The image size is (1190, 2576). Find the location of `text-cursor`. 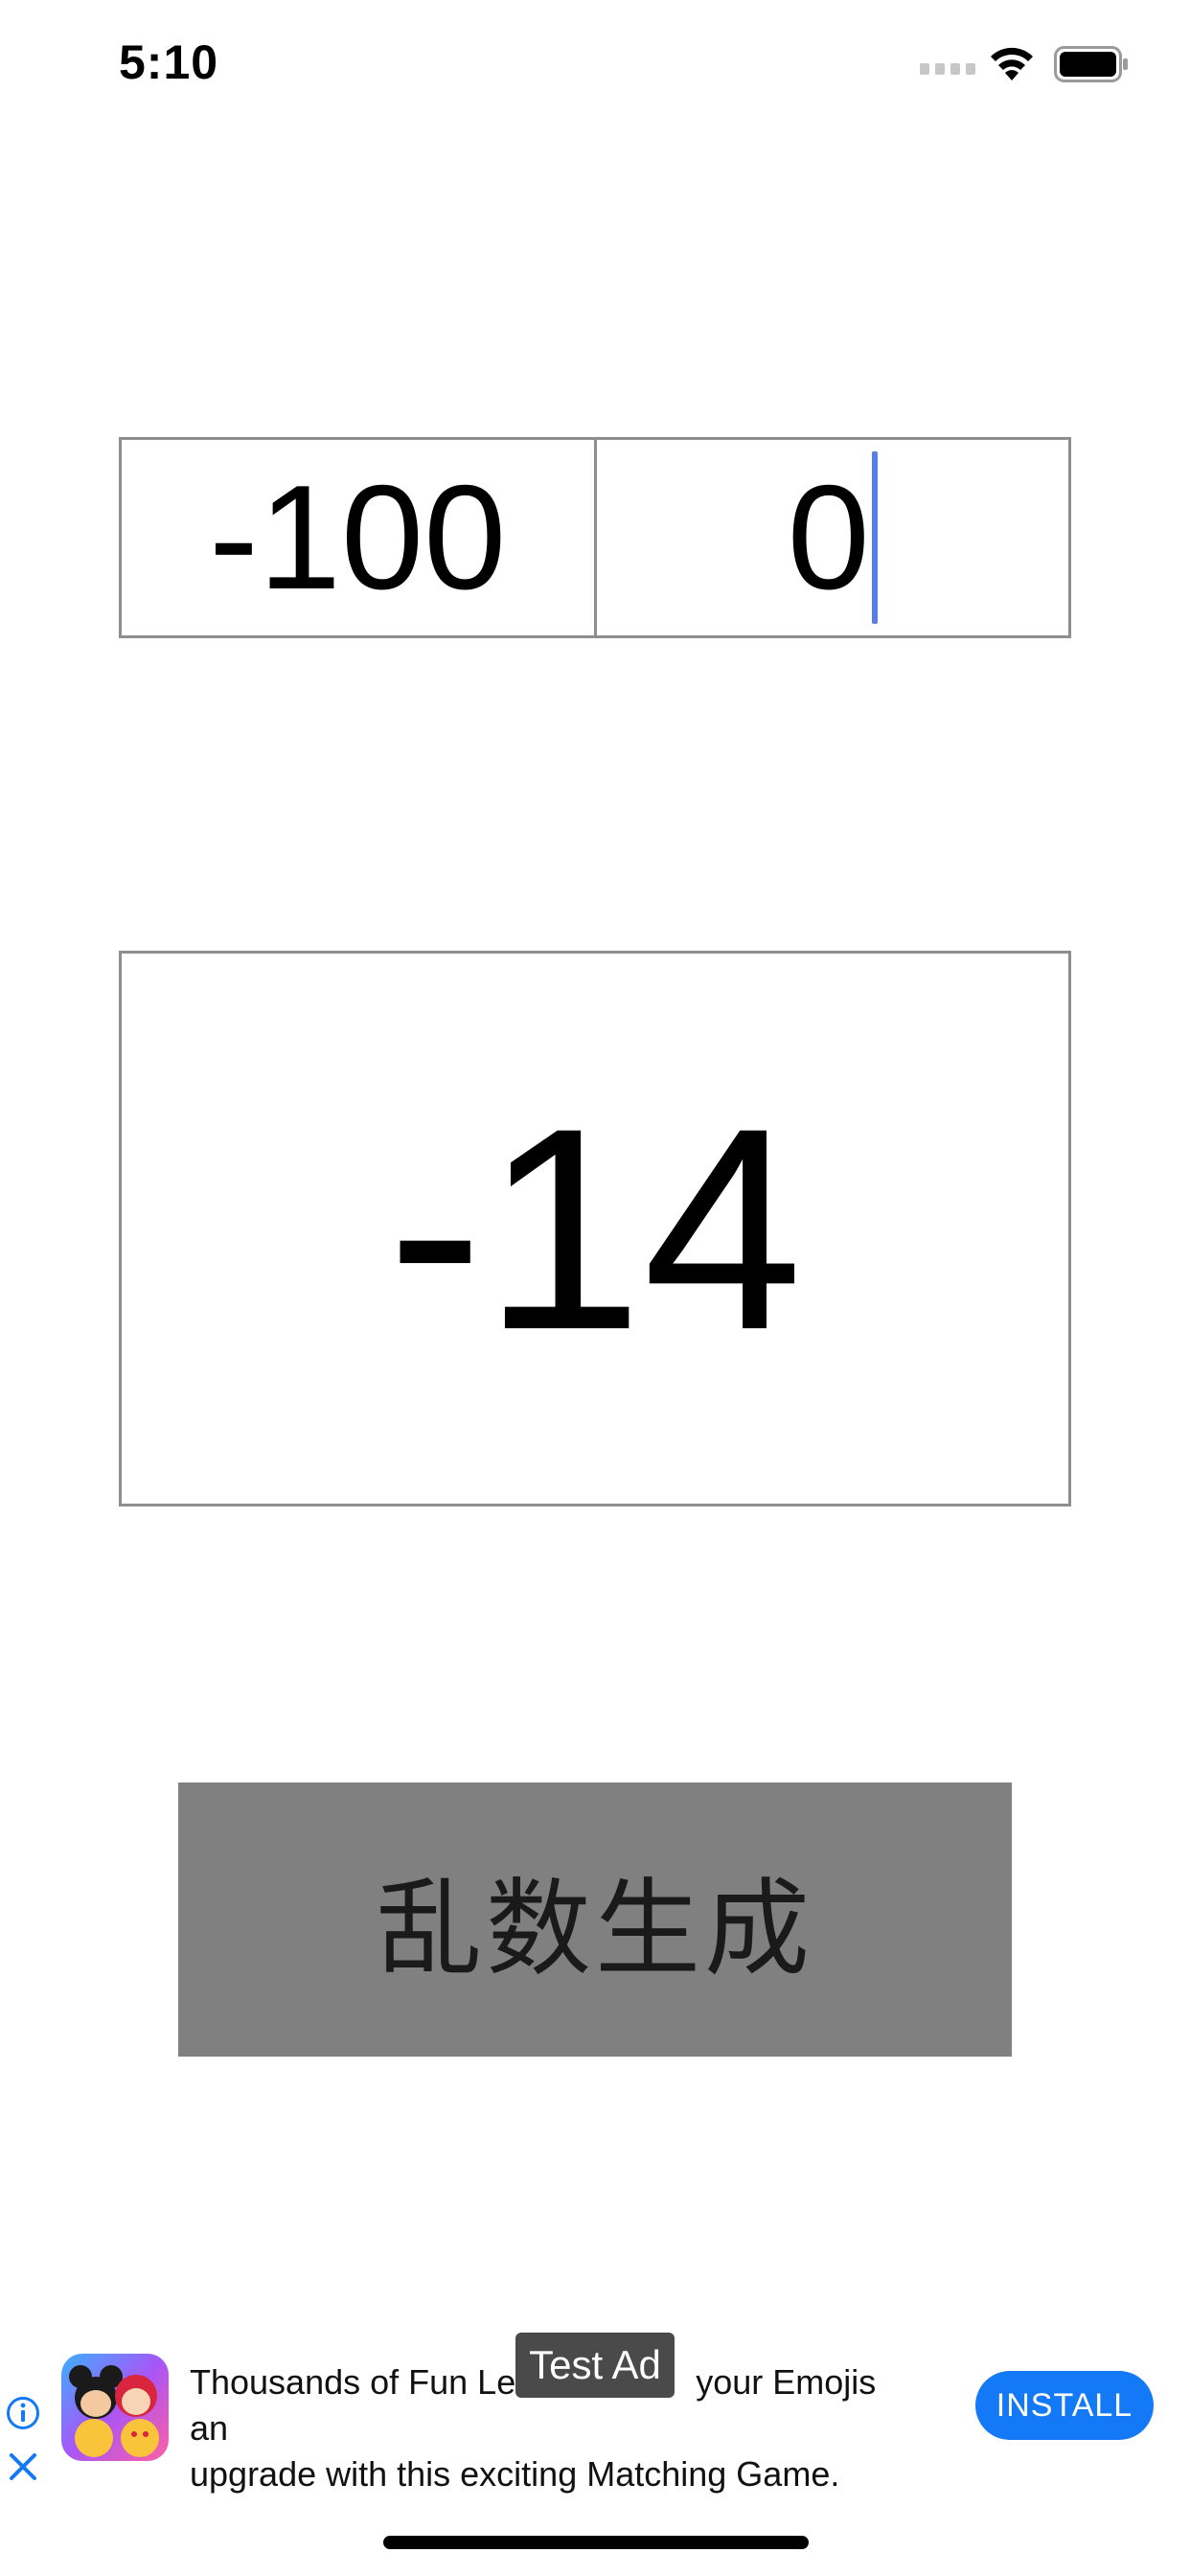

text-cursor is located at coordinates (874, 537).